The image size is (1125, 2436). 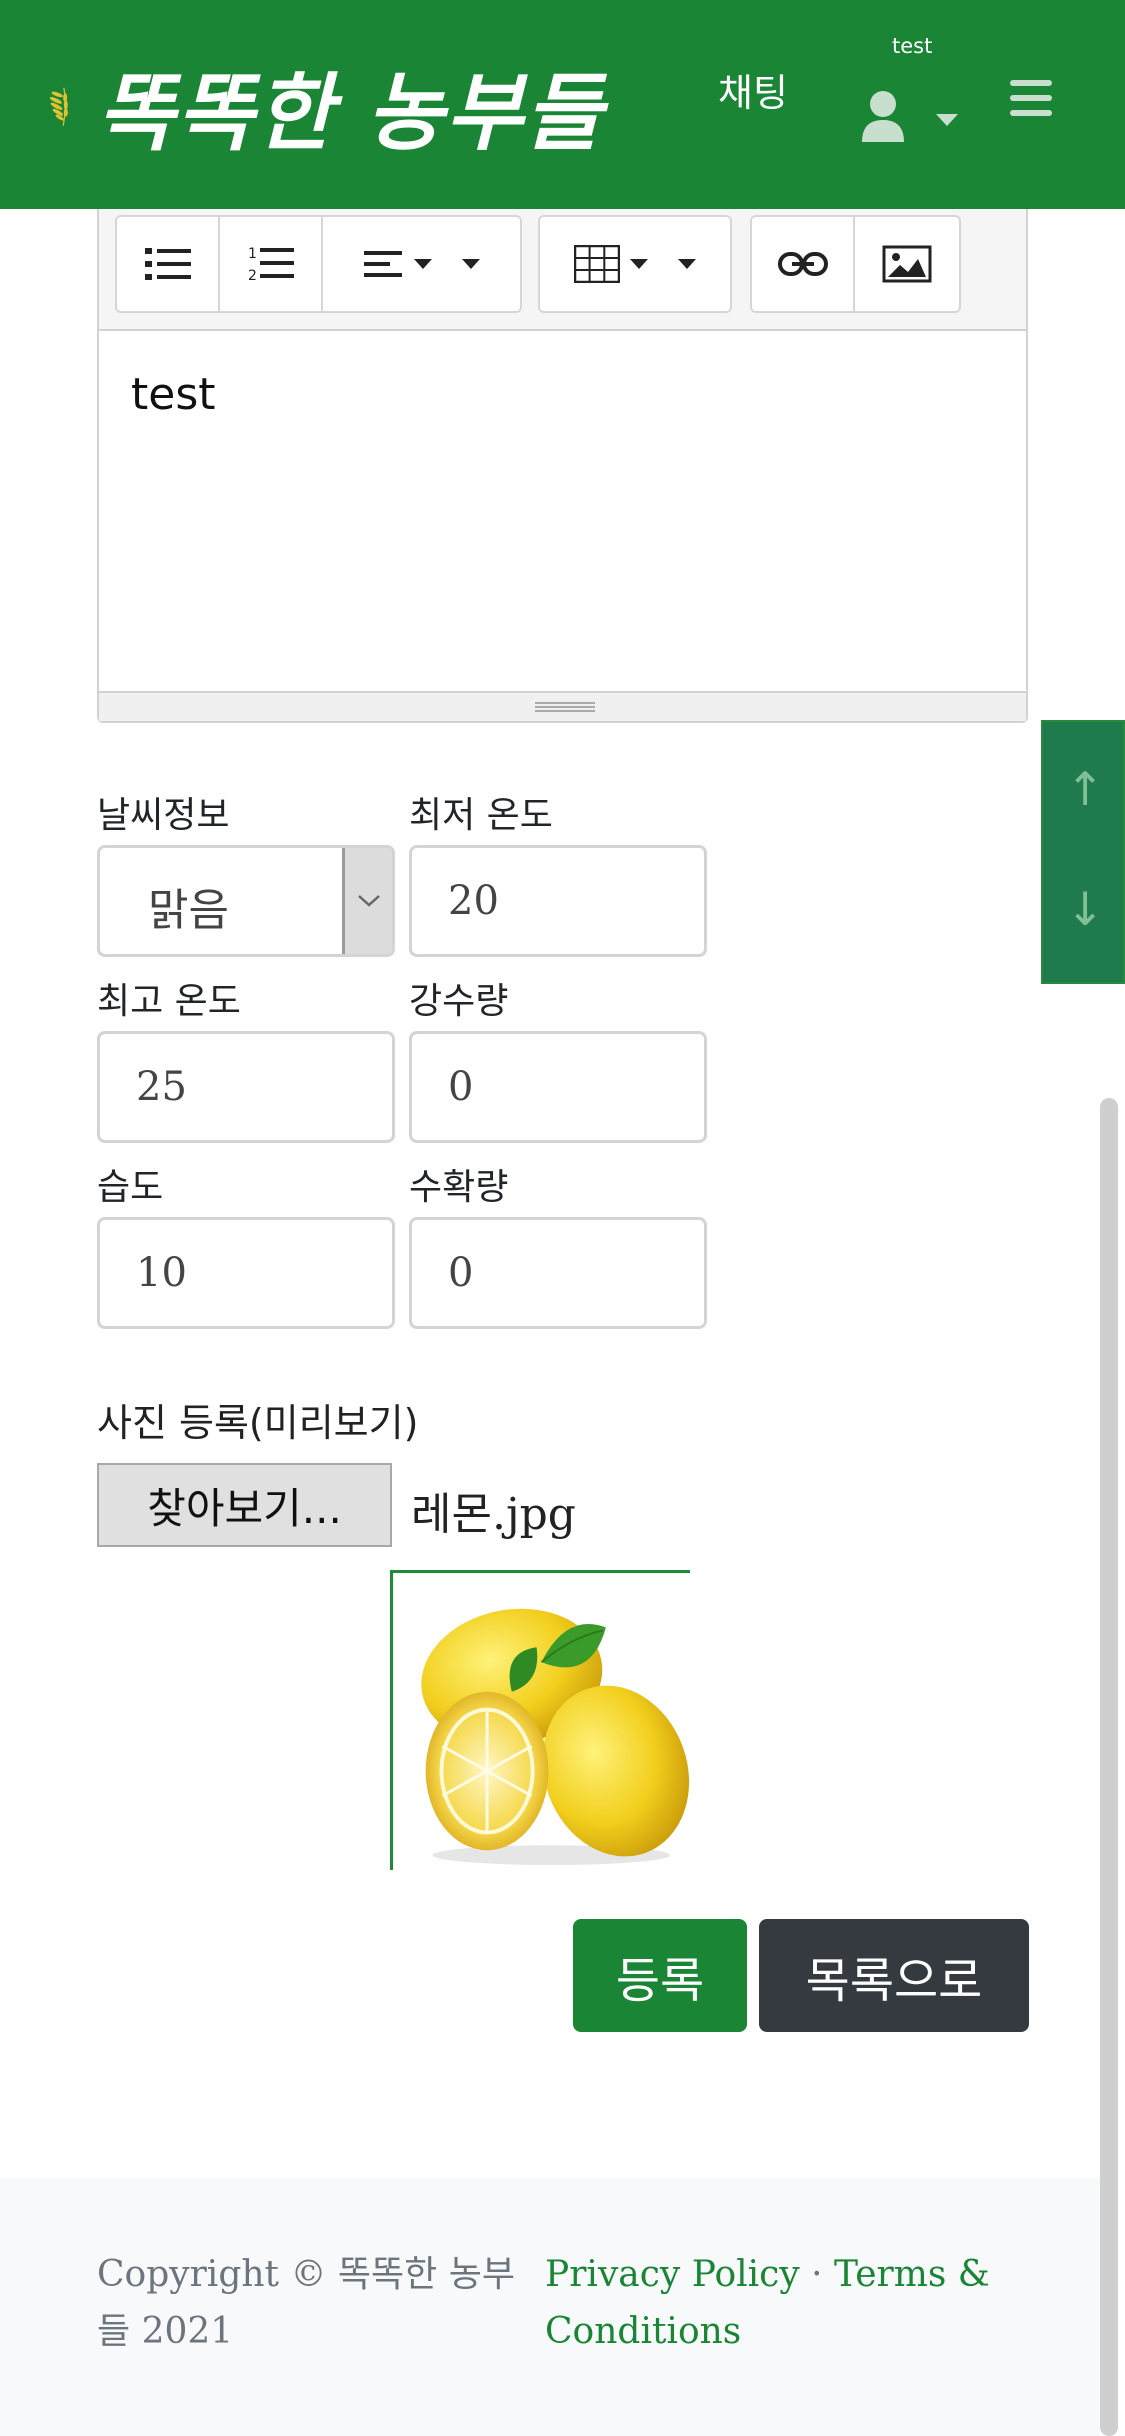 I want to click on ordered-list-icon: 1 2, so click(x=271, y=265).